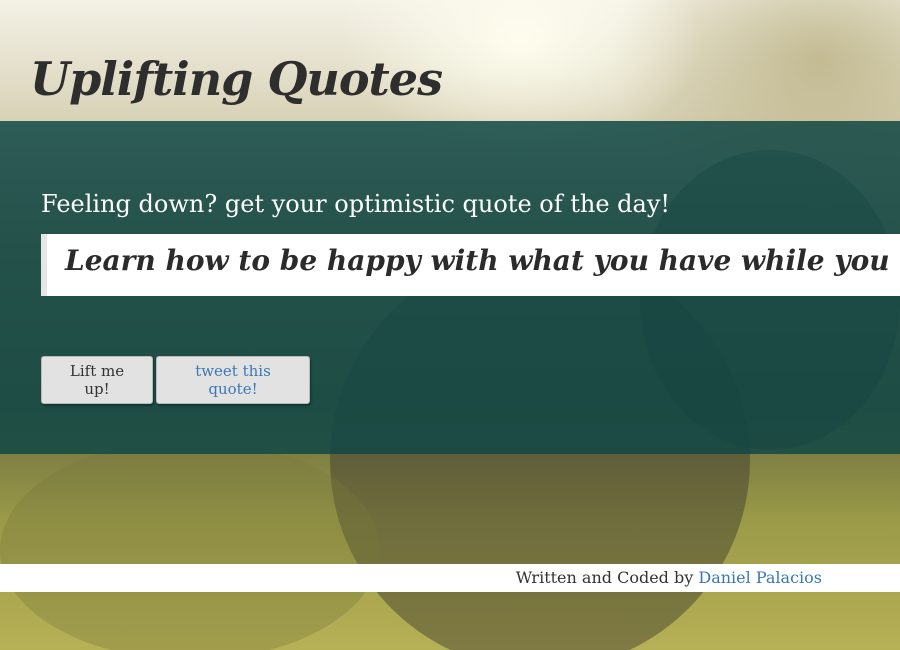  Describe the element at coordinates (604, 577) in the screenshot. I see `footer-credit-prefix: Written and Coded by` at that location.